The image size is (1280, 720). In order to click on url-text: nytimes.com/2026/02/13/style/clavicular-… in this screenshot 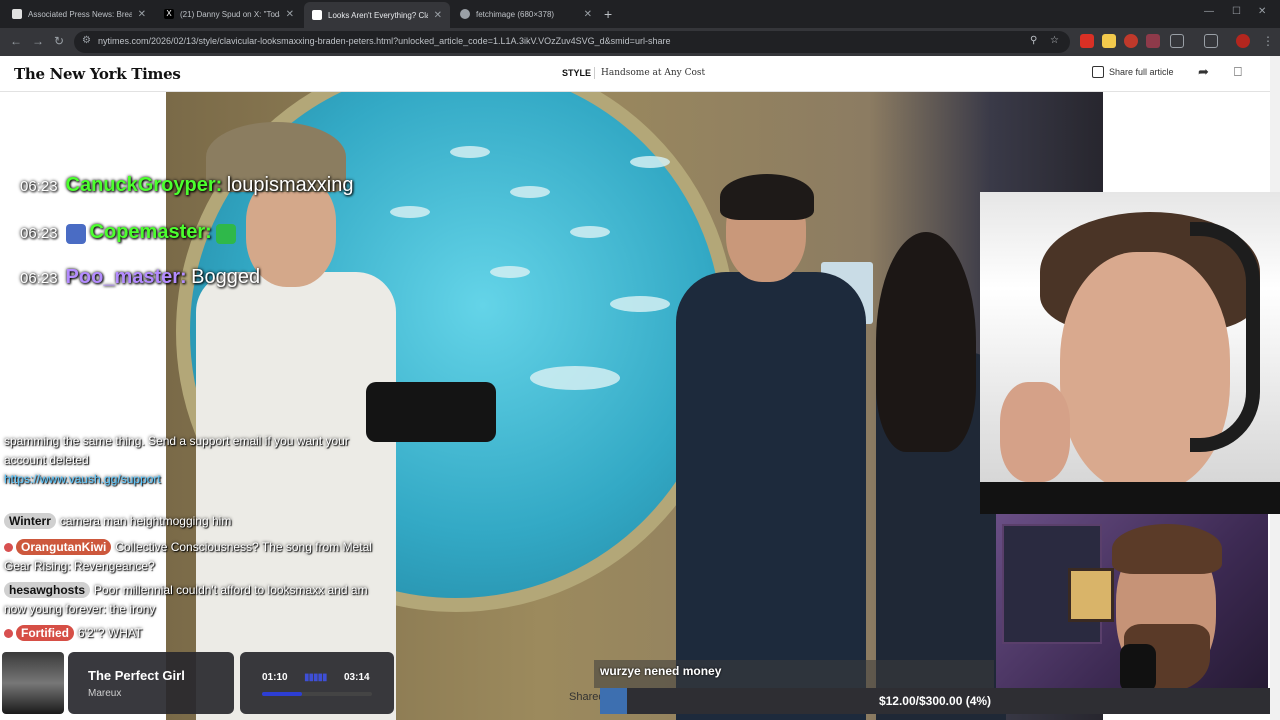, I will do `click(384, 41)`.